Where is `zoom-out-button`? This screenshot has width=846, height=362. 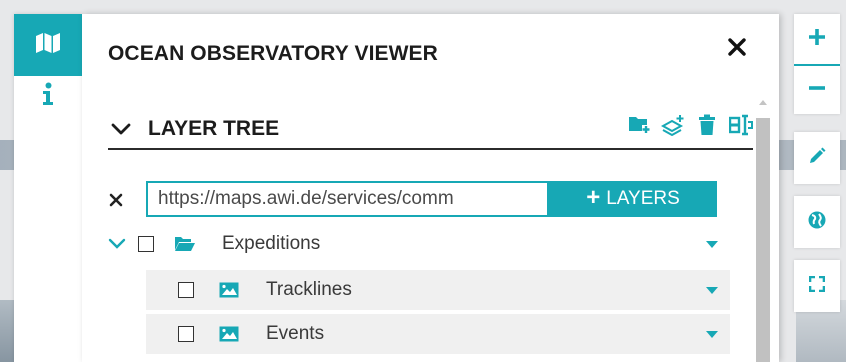 zoom-out-button is located at coordinates (817, 89).